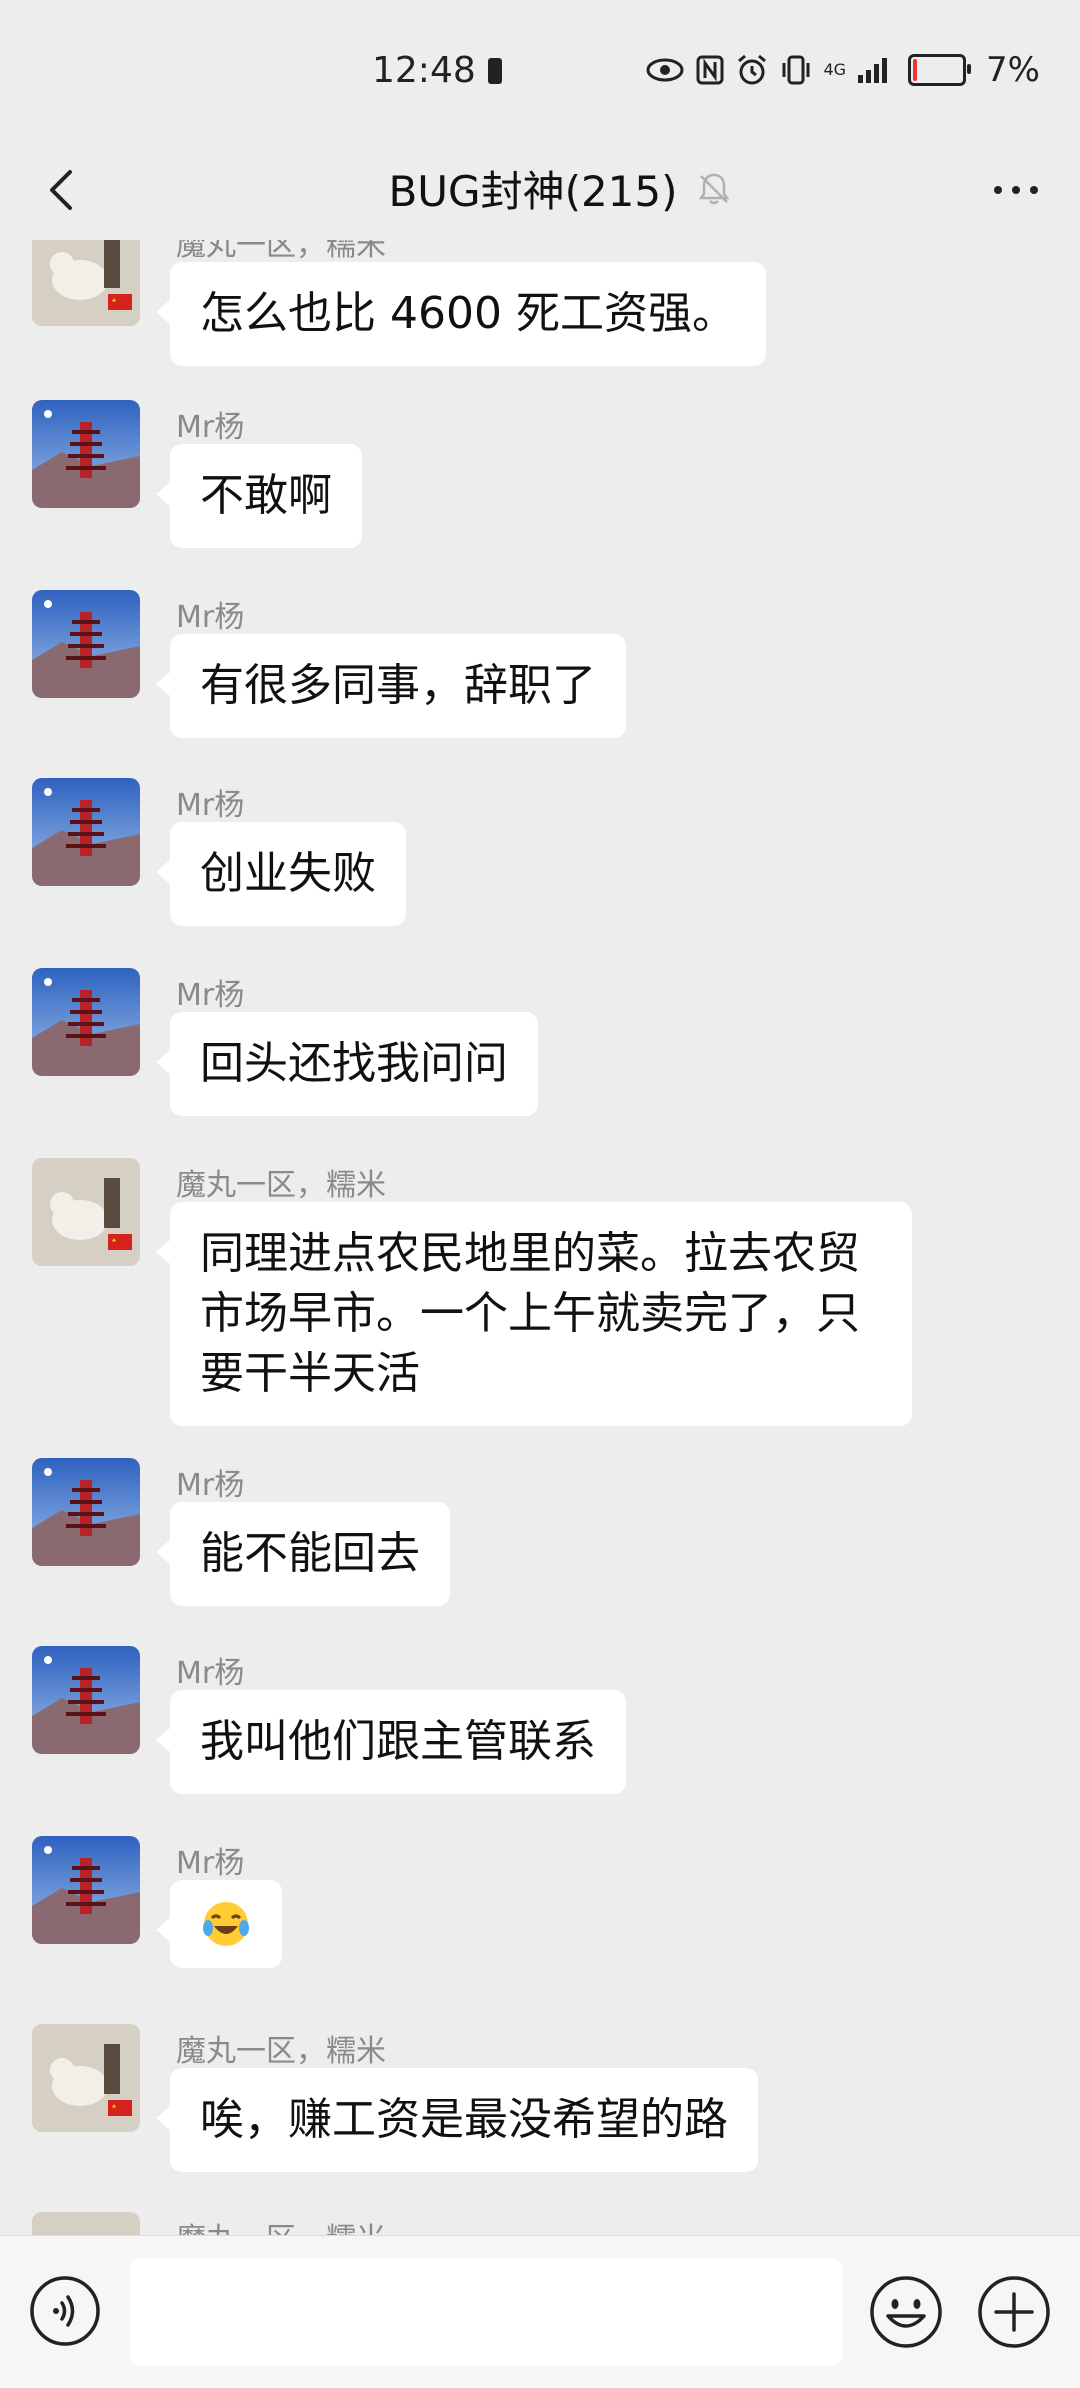  What do you see at coordinates (796, 70) in the screenshot?
I see `vibrate-icon` at bounding box center [796, 70].